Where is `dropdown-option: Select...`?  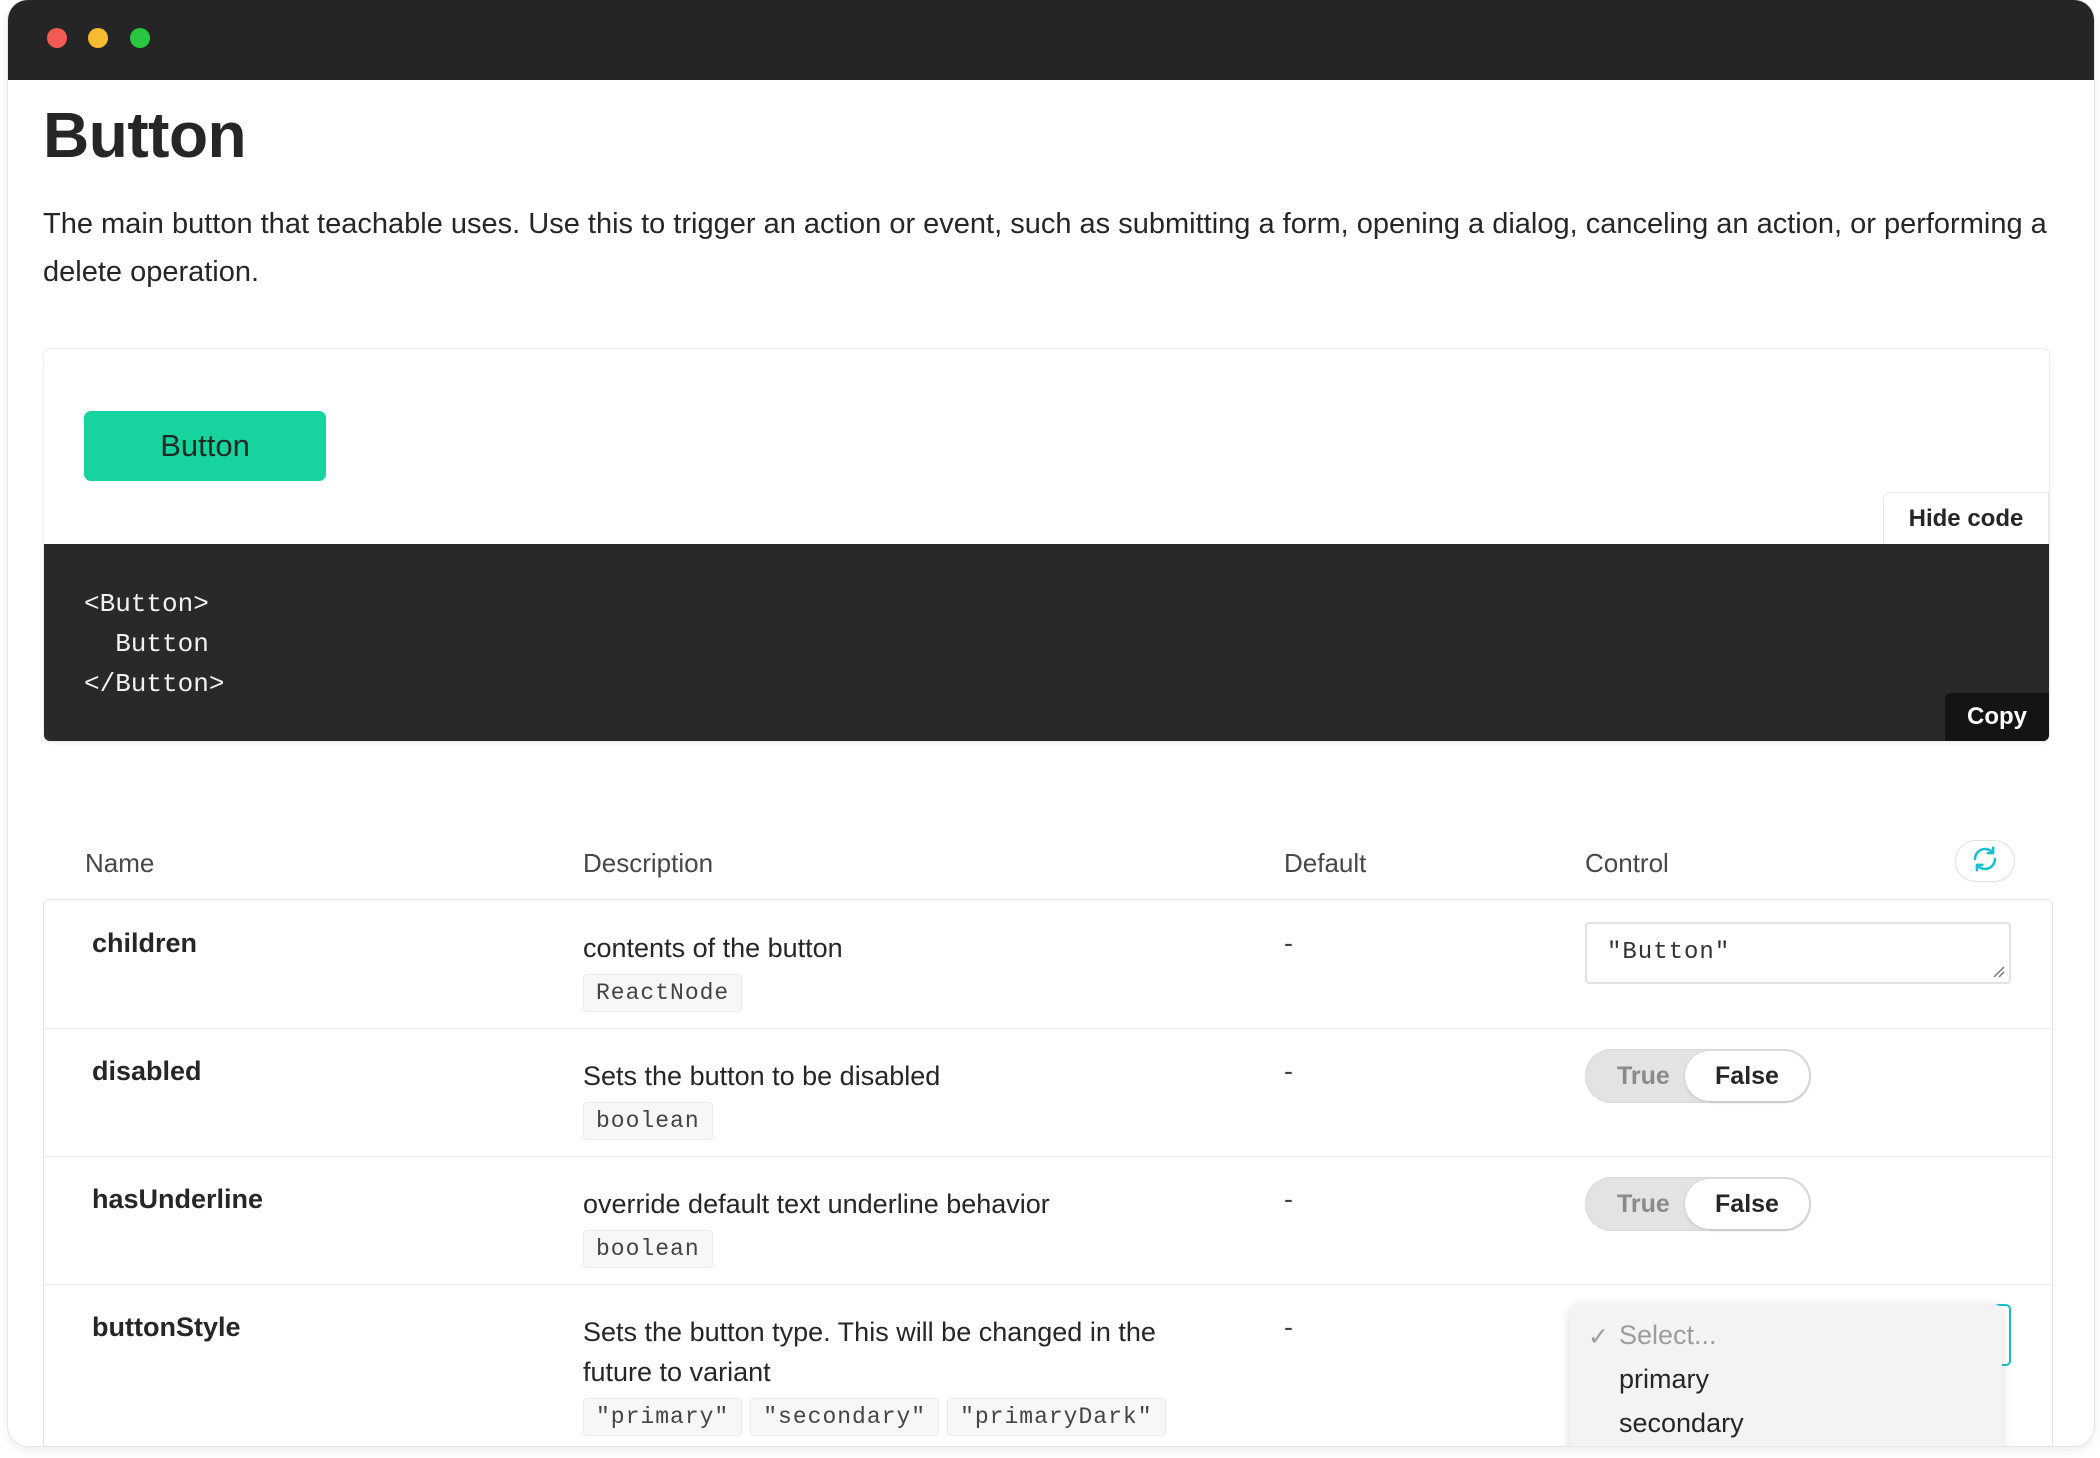 dropdown-option: Select... is located at coordinates (1668, 1335).